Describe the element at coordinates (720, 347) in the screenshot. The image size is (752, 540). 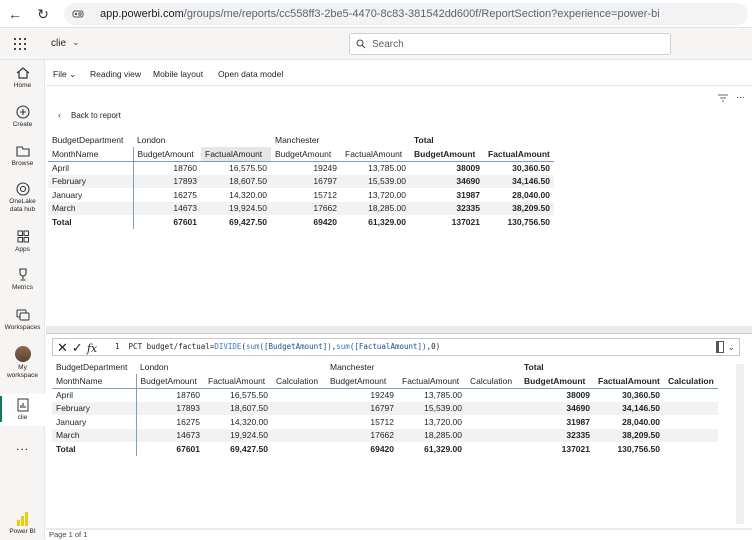
I see `table-view-icon` at that location.